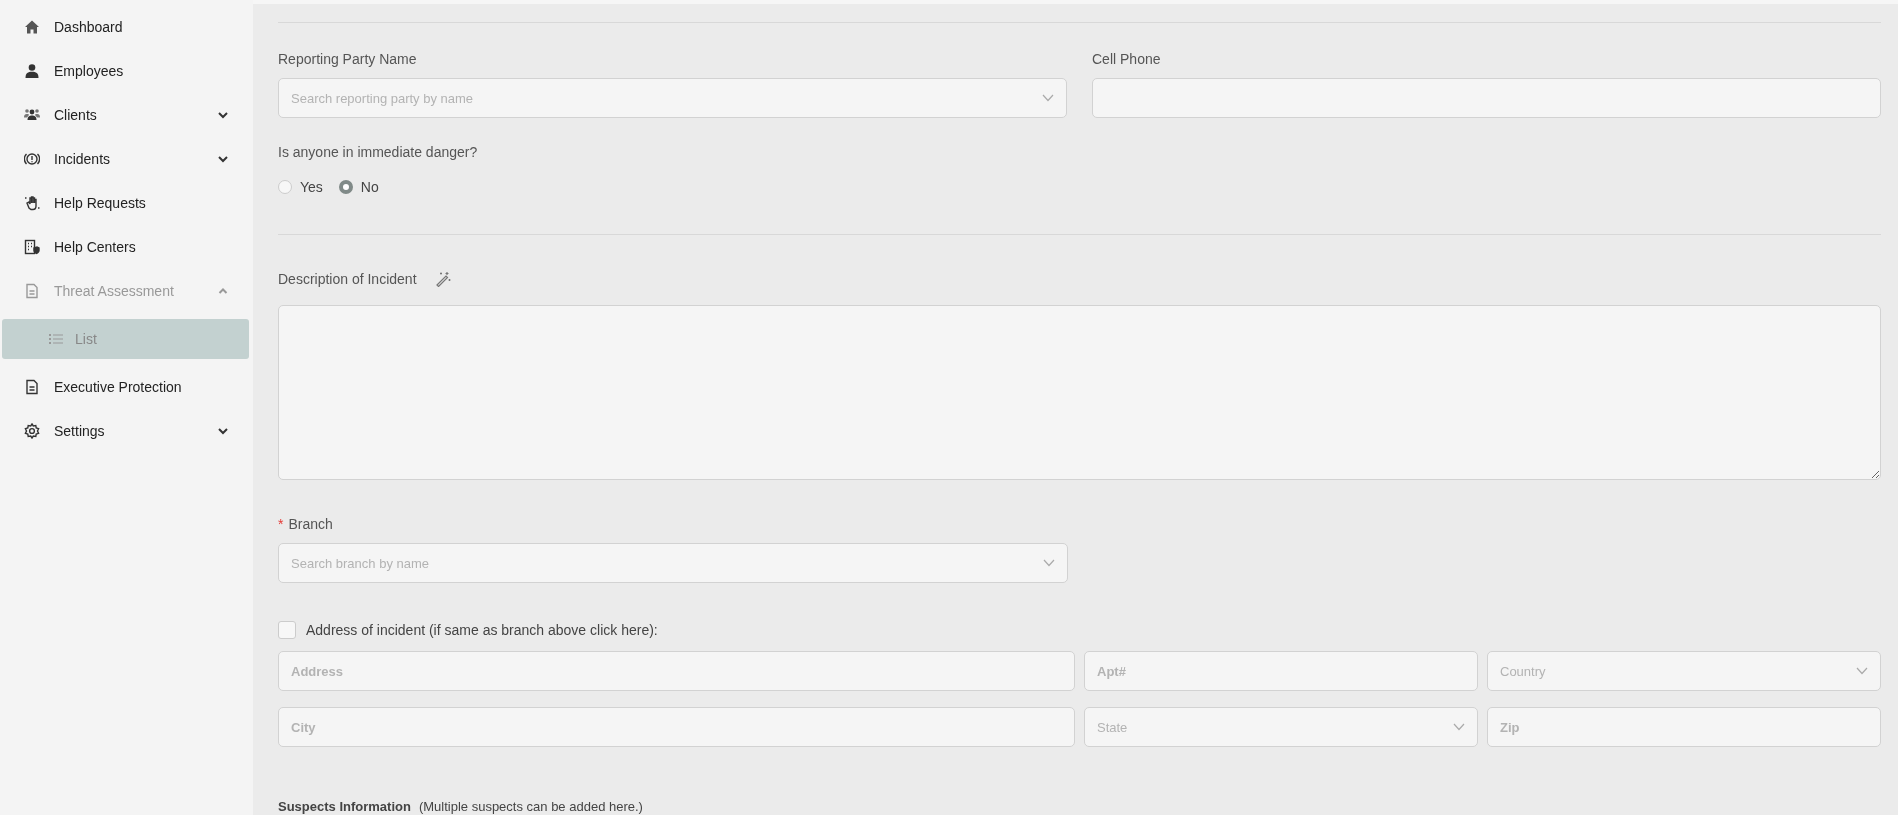 This screenshot has height=815, width=1898. What do you see at coordinates (1523, 671) in the screenshot?
I see `placeholder-text: Country` at bounding box center [1523, 671].